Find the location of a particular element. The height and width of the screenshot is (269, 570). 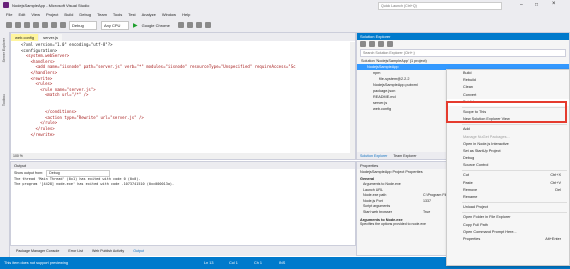

menu-debug: Debug is located at coordinates (85, 14).